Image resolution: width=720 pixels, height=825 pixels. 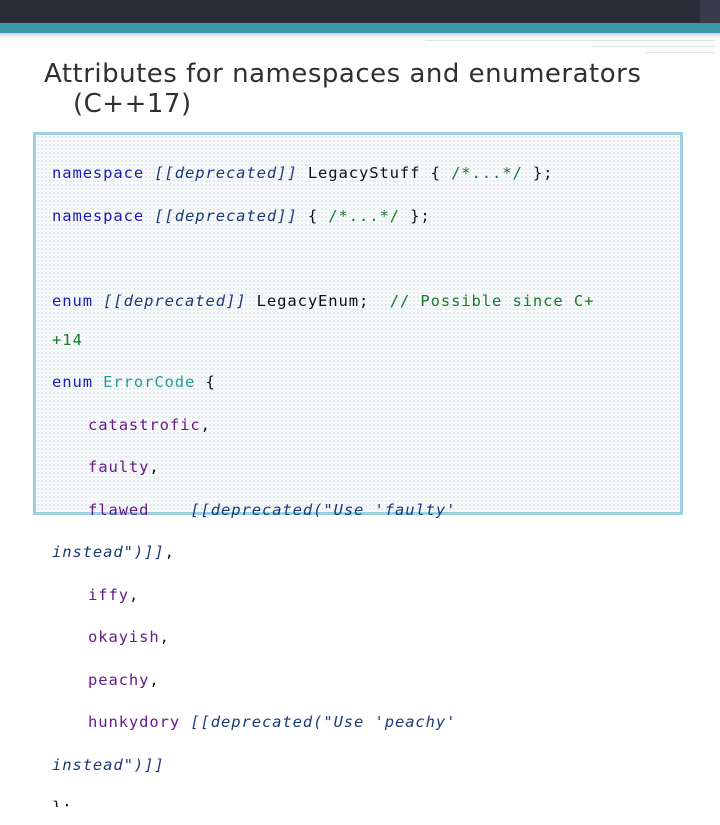 What do you see at coordinates (119, 509) in the screenshot?
I see `enumerator: flawed` at bounding box center [119, 509].